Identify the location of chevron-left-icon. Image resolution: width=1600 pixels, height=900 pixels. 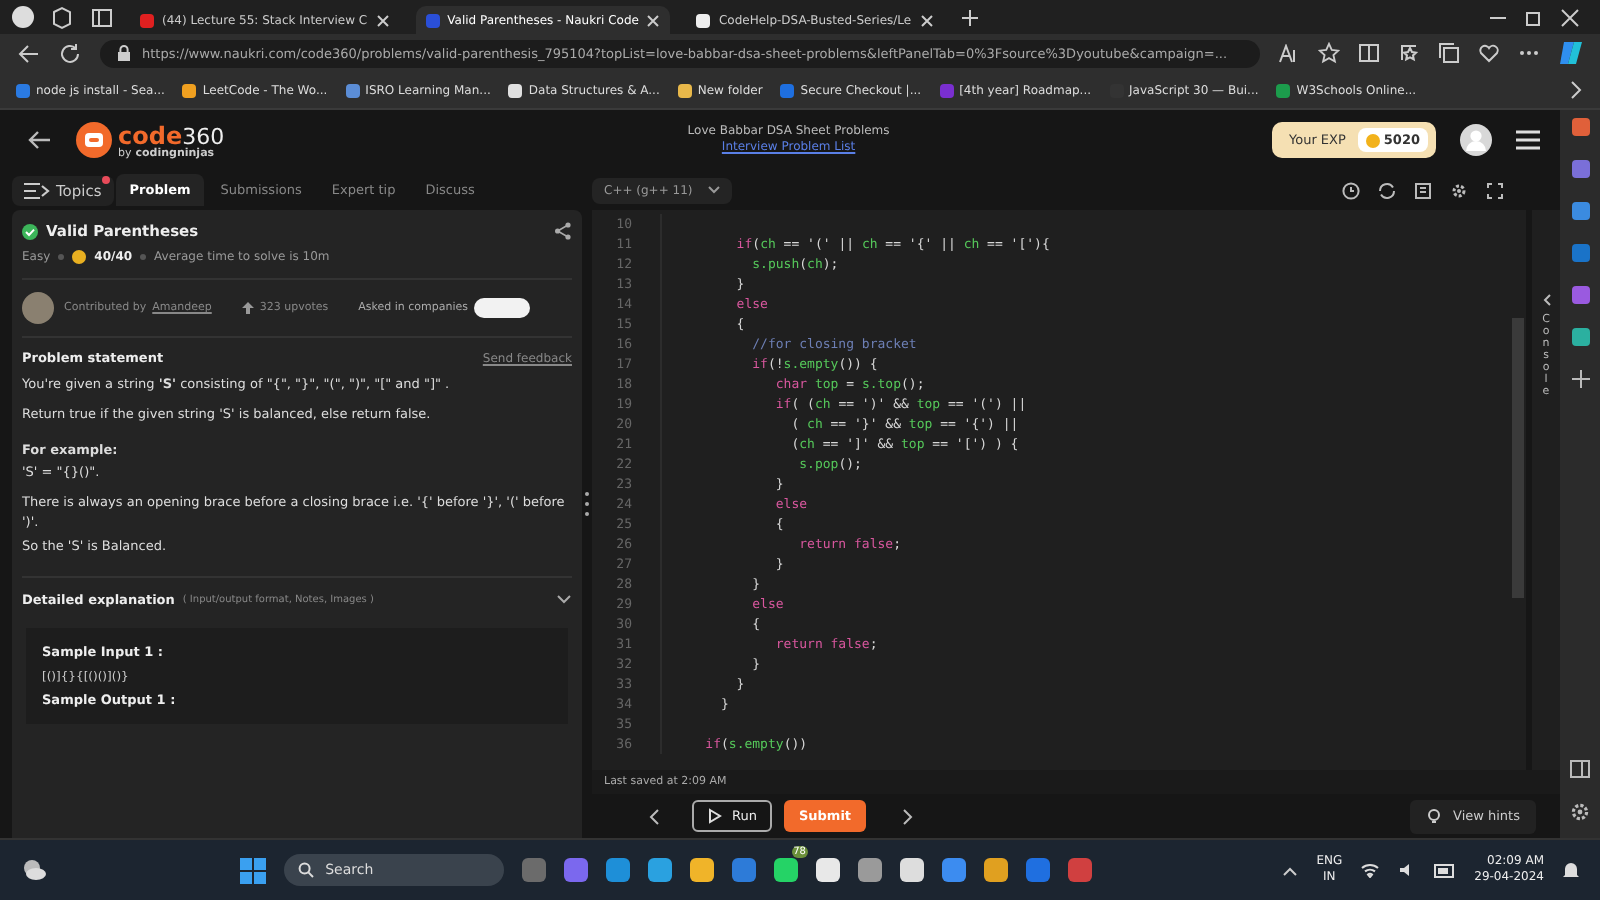
(1546, 300).